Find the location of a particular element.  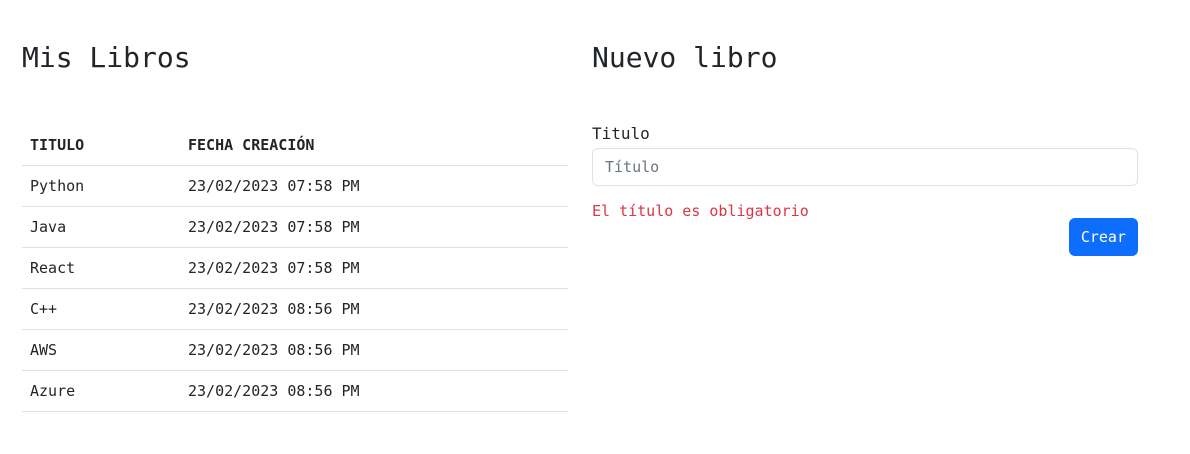

table-row: C++ 23/02/2023 08:56 PM is located at coordinates (295, 309).